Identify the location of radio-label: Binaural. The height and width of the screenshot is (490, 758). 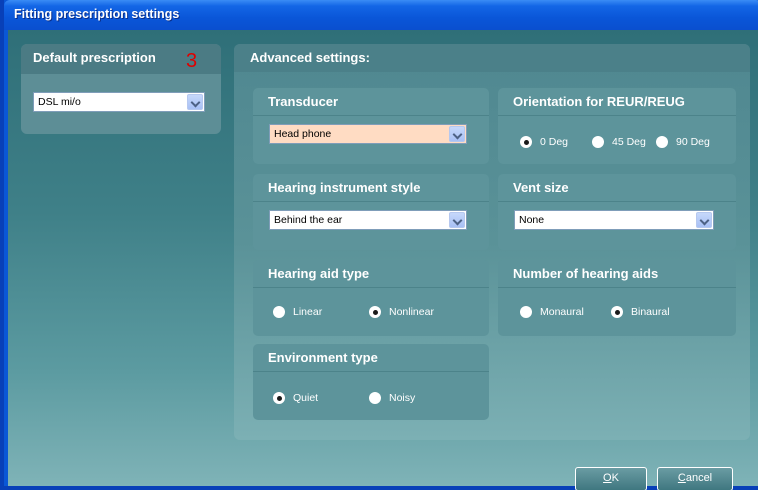
(650, 312).